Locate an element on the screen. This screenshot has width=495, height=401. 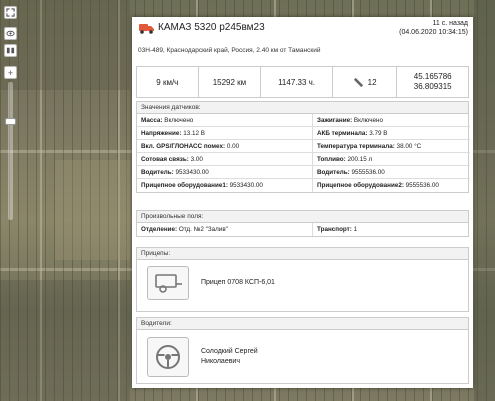
sensor-cell: Напряжение: 13.12 В is located at coordinates (225, 133).